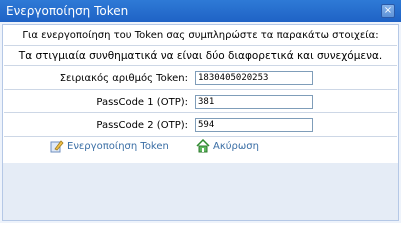 The image size is (401, 240). I want to click on edit-pencil-icon, so click(57, 146).